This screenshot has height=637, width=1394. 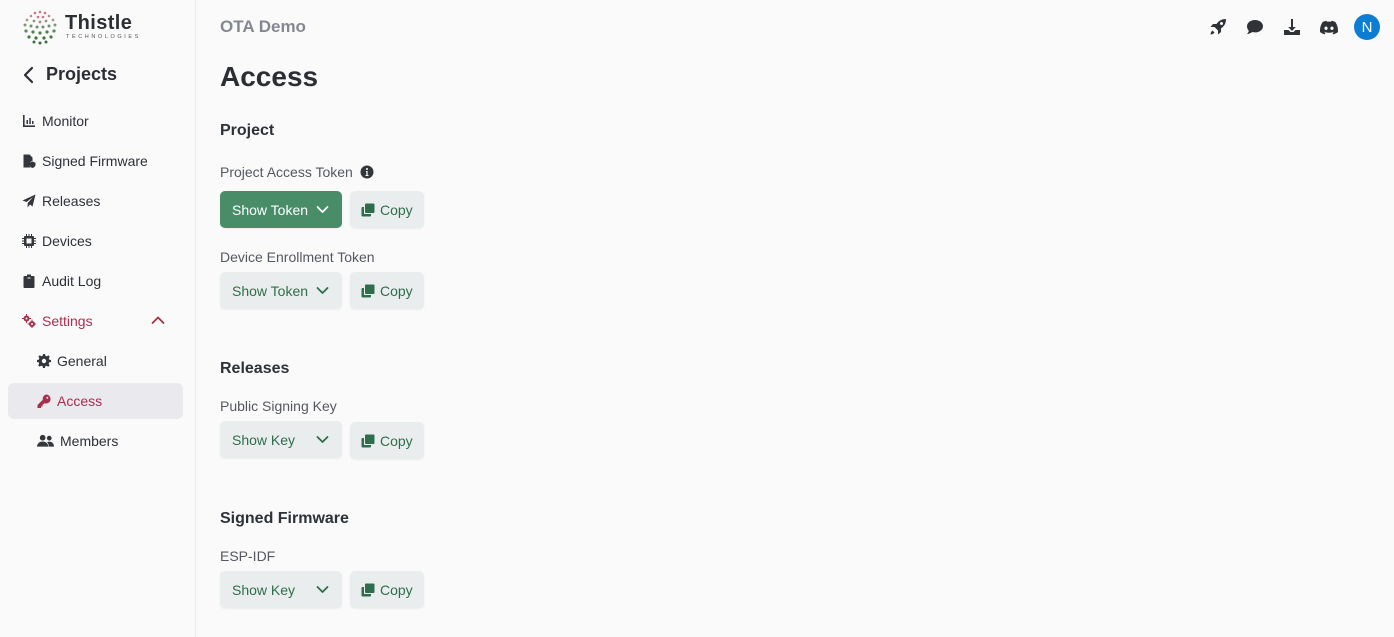 I want to click on sidebar-item-monitor: Monitor, so click(x=95, y=121).